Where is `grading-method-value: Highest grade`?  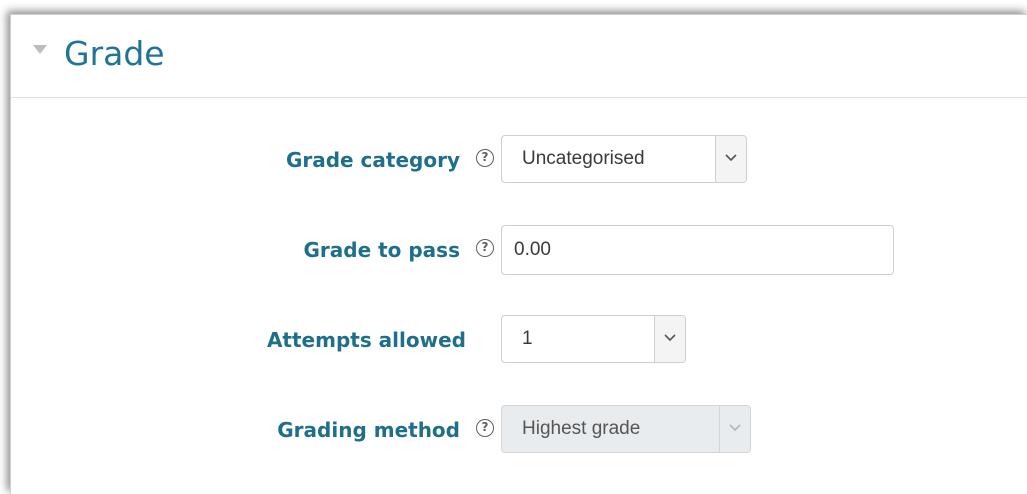 grading-method-value: Highest grade is located at coordinates (581, 428).